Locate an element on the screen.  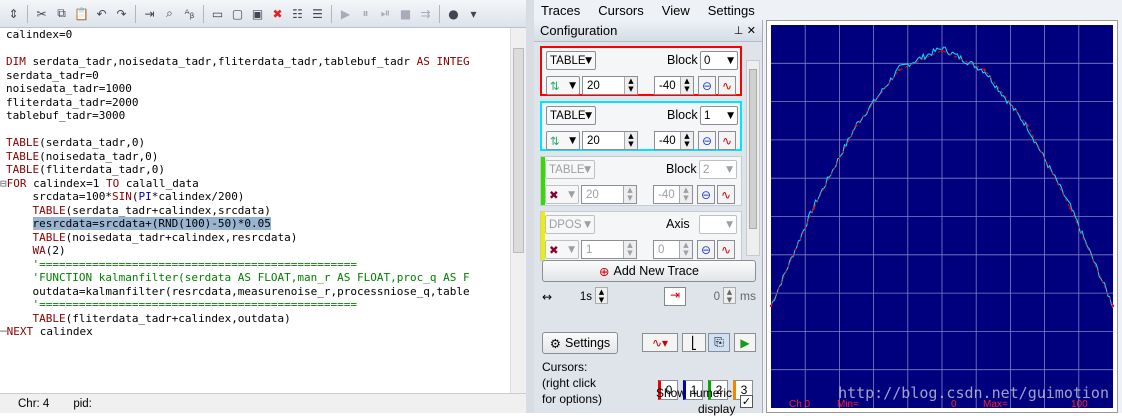
menu-view: View is located at coordinates (676, 10).